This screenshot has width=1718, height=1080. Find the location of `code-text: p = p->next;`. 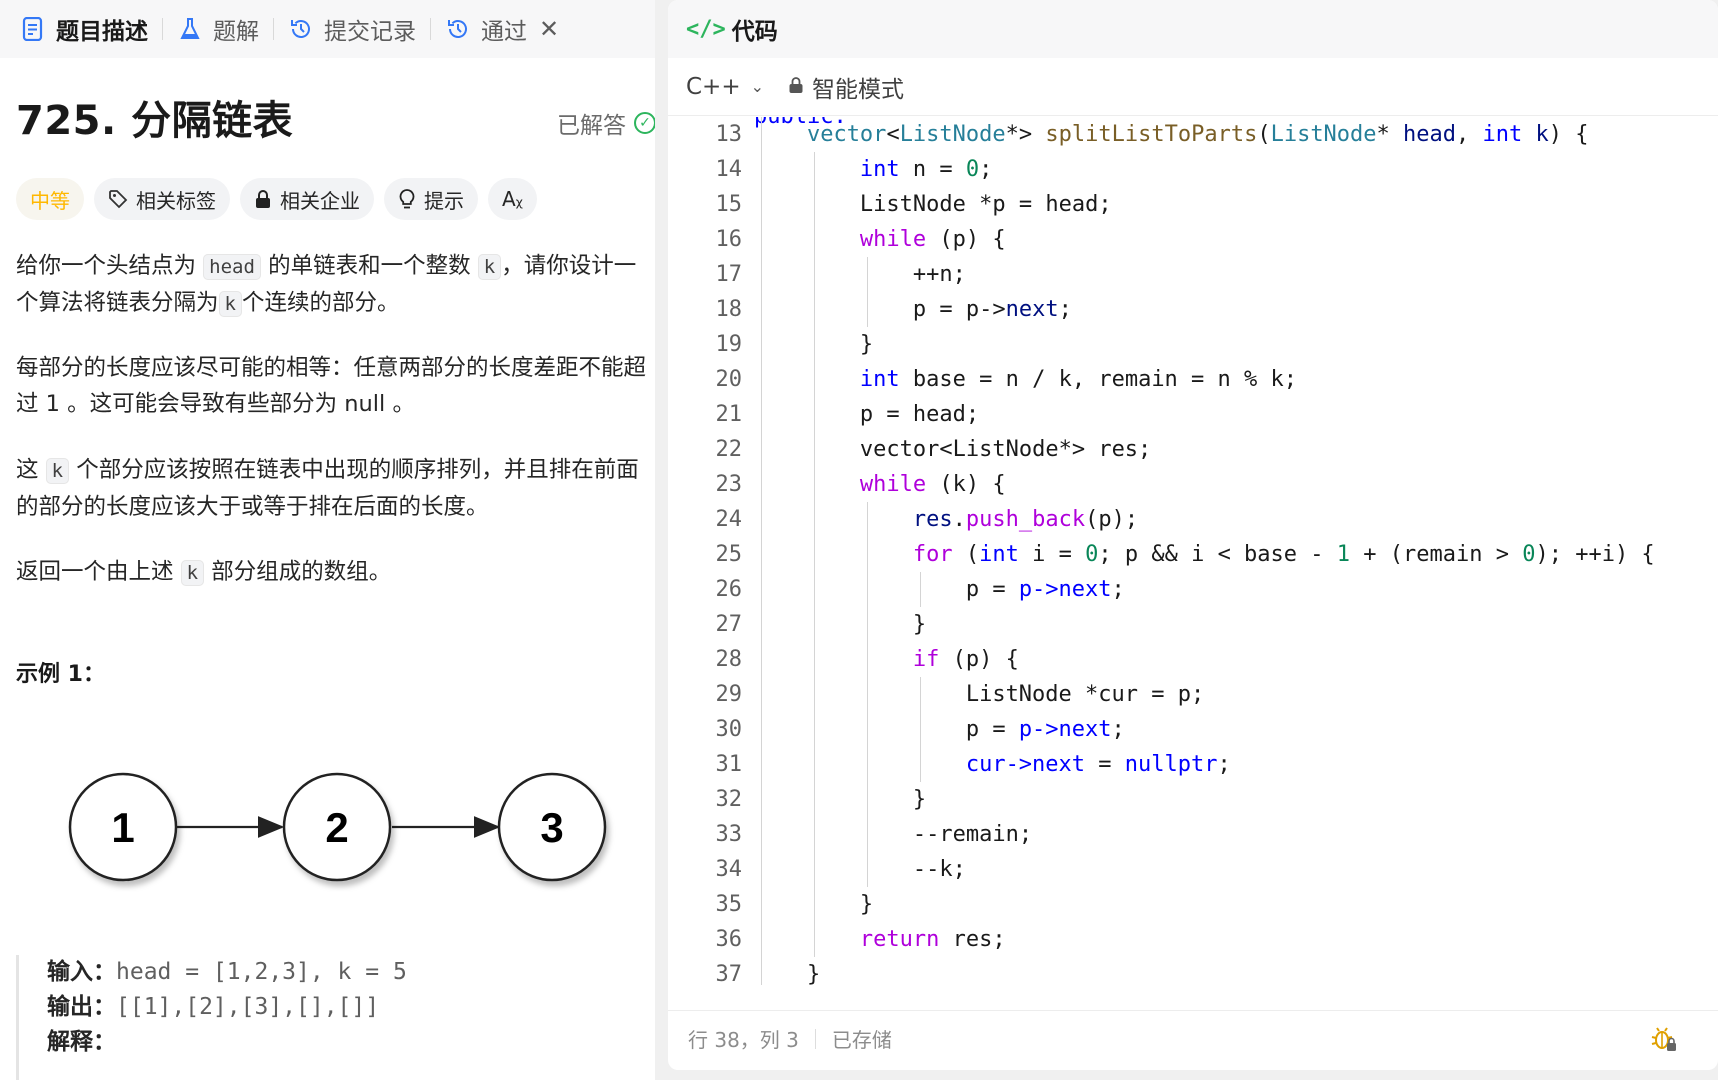

code-text: p = p->next; is located at coordinates (1045, 589).